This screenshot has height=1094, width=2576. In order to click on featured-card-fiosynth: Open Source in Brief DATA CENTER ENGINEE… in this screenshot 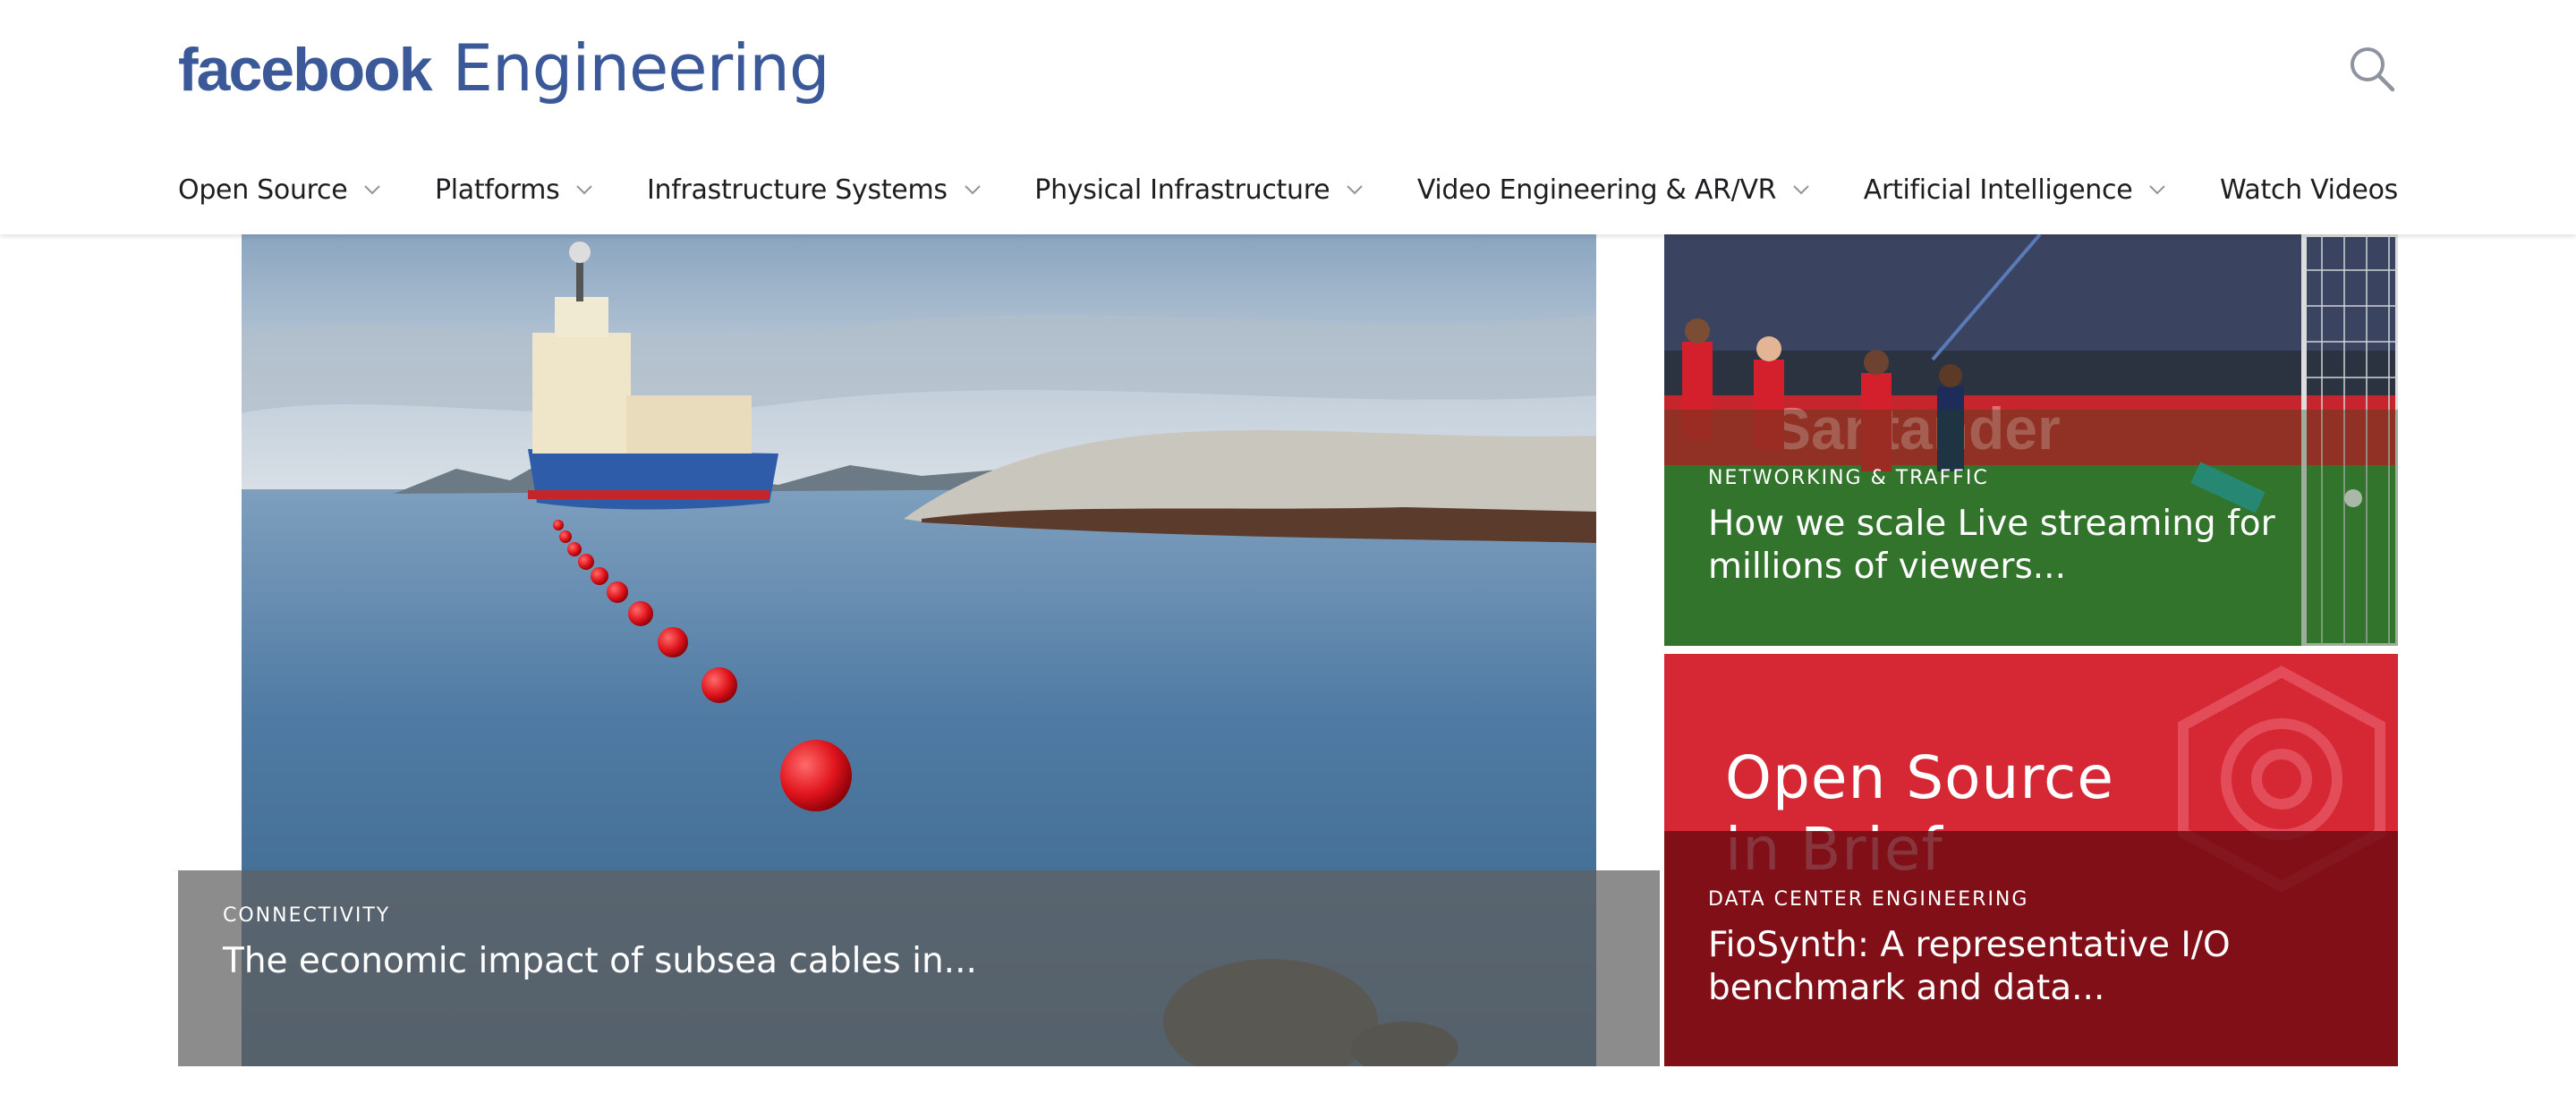, I will do `click(2031, 860)`.